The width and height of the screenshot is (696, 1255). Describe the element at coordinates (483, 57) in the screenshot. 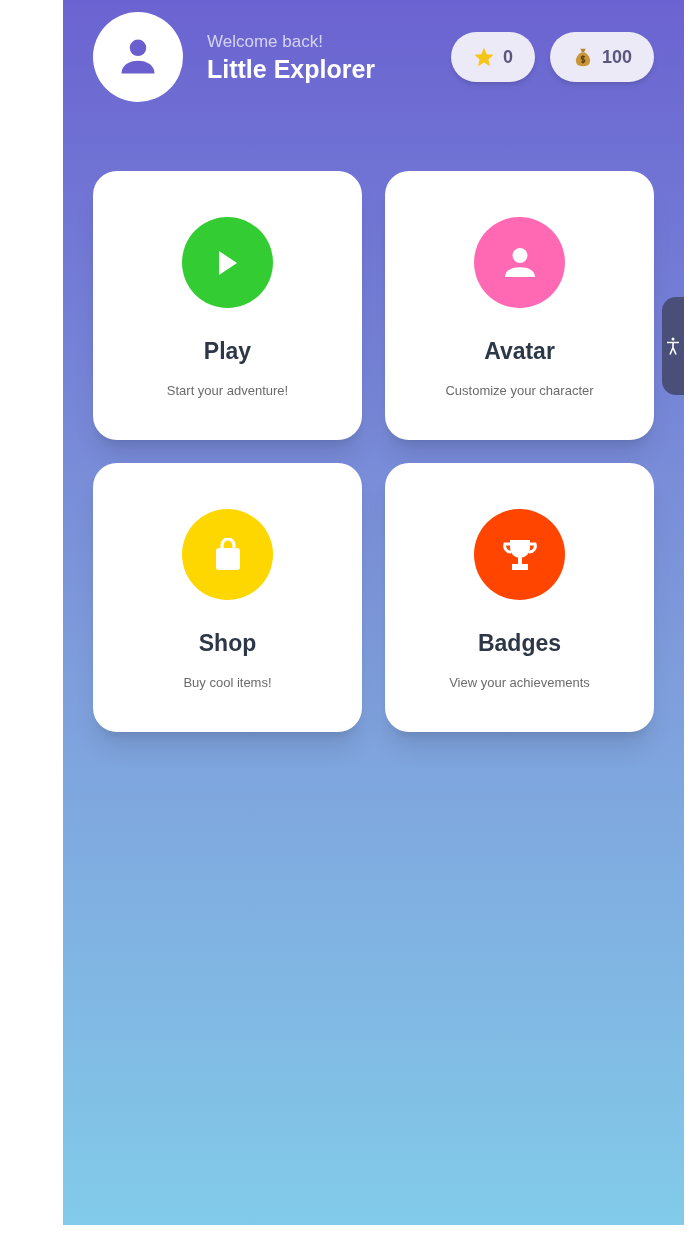

I see `star-icon` at that location.